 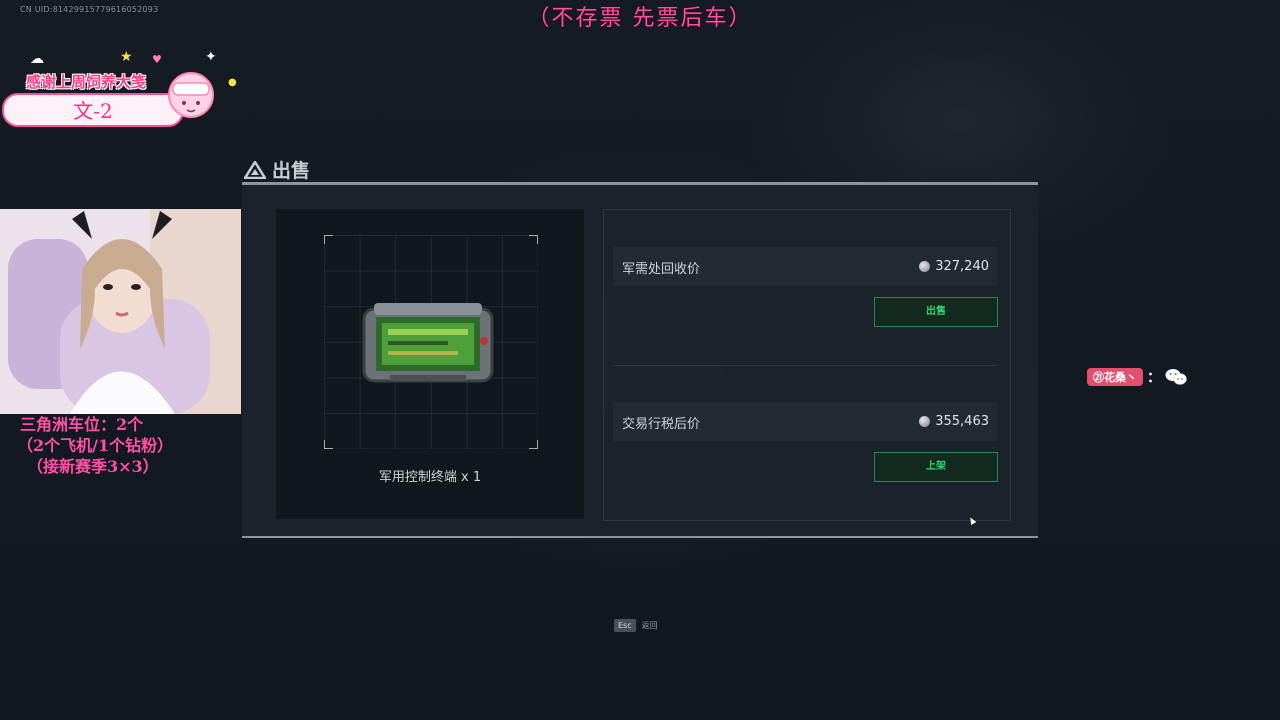 What do you see at coordinates (936, 312) in the screenshot?
I see `sell-button: 出售` at bounding box center [936, 312].